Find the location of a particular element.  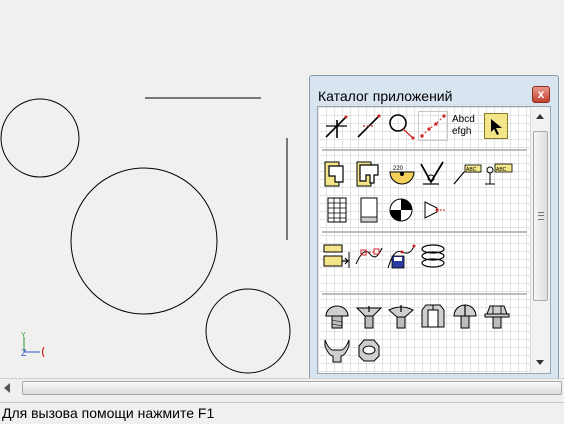

screw-round-icon is located at coordinates (337, 316).